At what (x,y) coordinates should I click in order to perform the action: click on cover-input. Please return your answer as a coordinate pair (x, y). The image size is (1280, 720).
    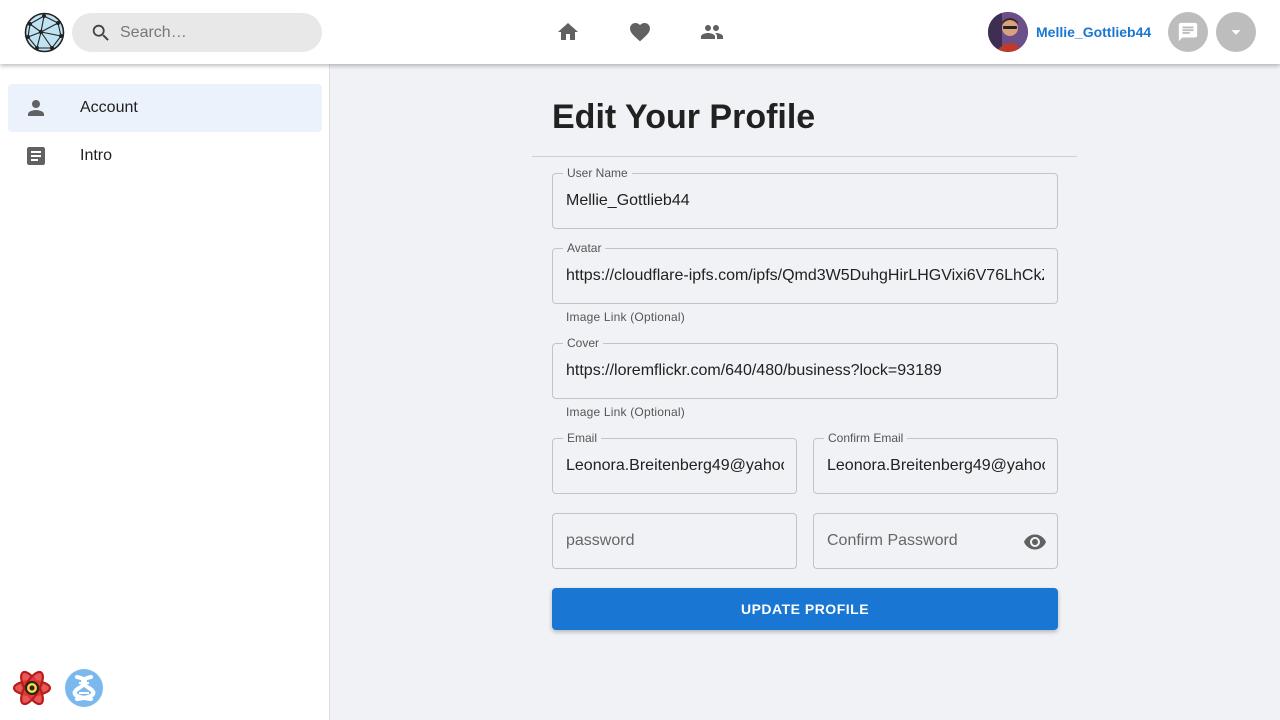
    Looking at the image, I should click on (805, 371).